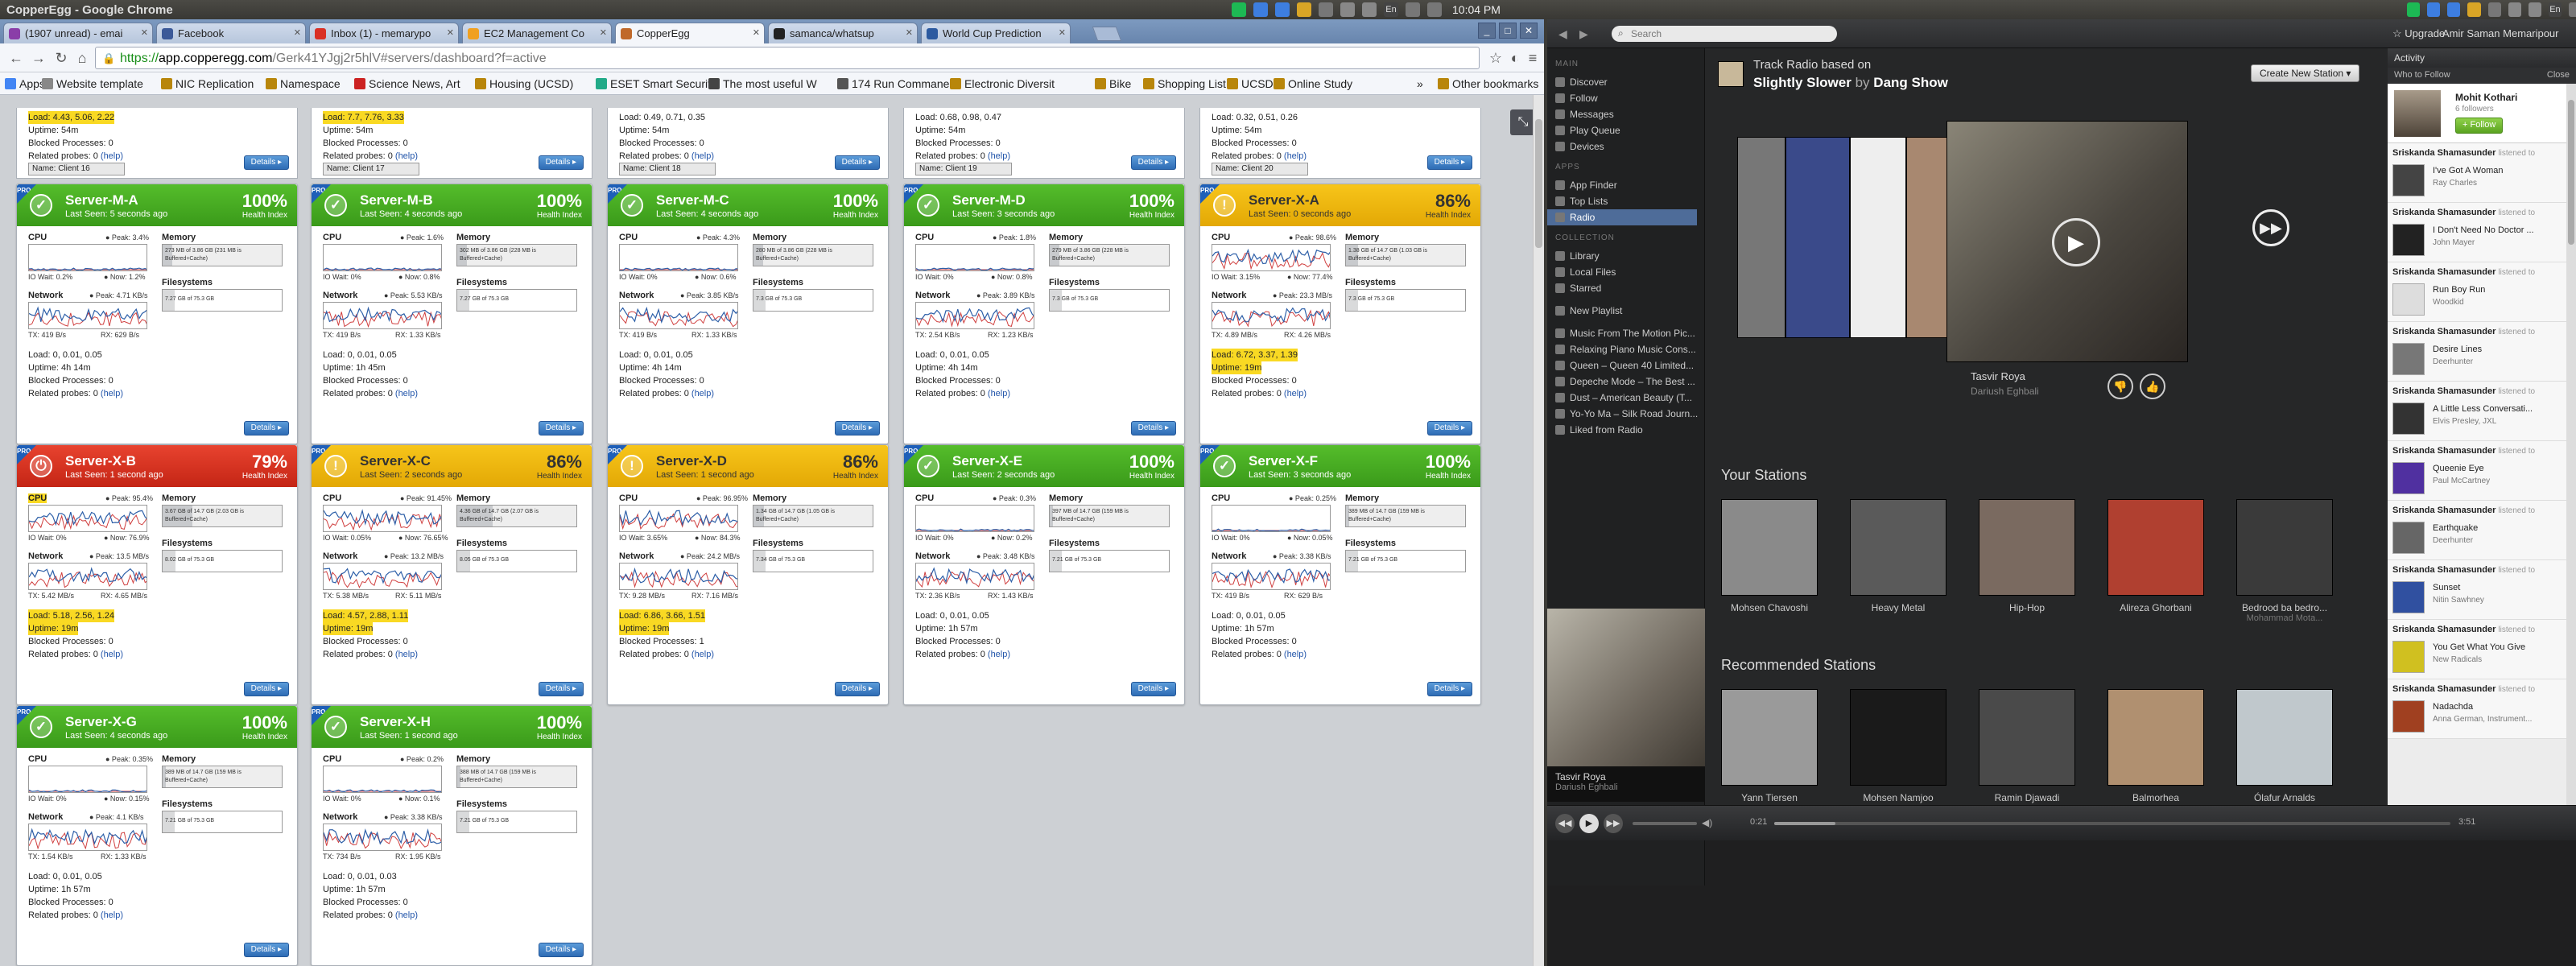 The width and height of the screenshot is (2576, 966). What do you see at coordinates (667, 169) in the screenshot?
I see `name-tag: Name: Client 18` at bounding box center [667, 169].